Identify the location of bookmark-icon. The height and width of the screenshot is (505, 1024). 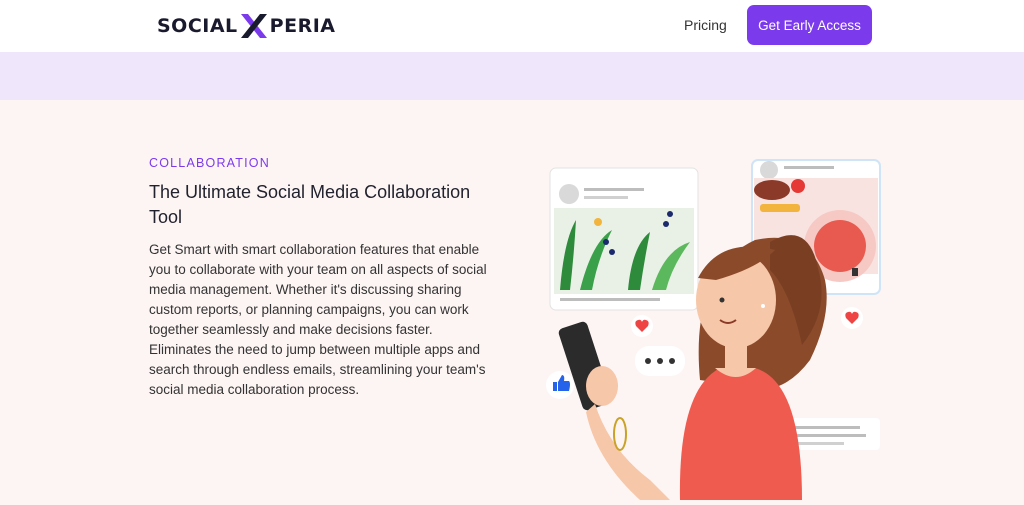
(855, 272).